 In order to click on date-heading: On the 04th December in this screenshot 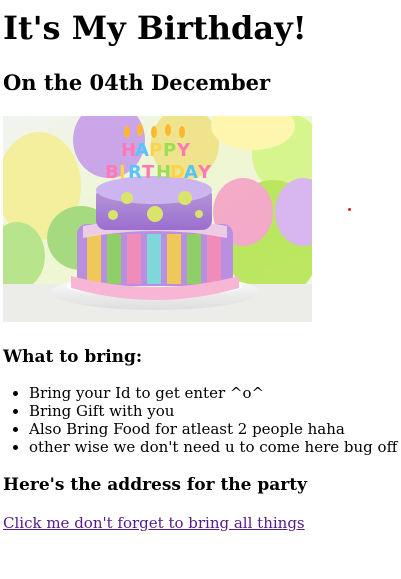, I will do `click(137, 82)`.